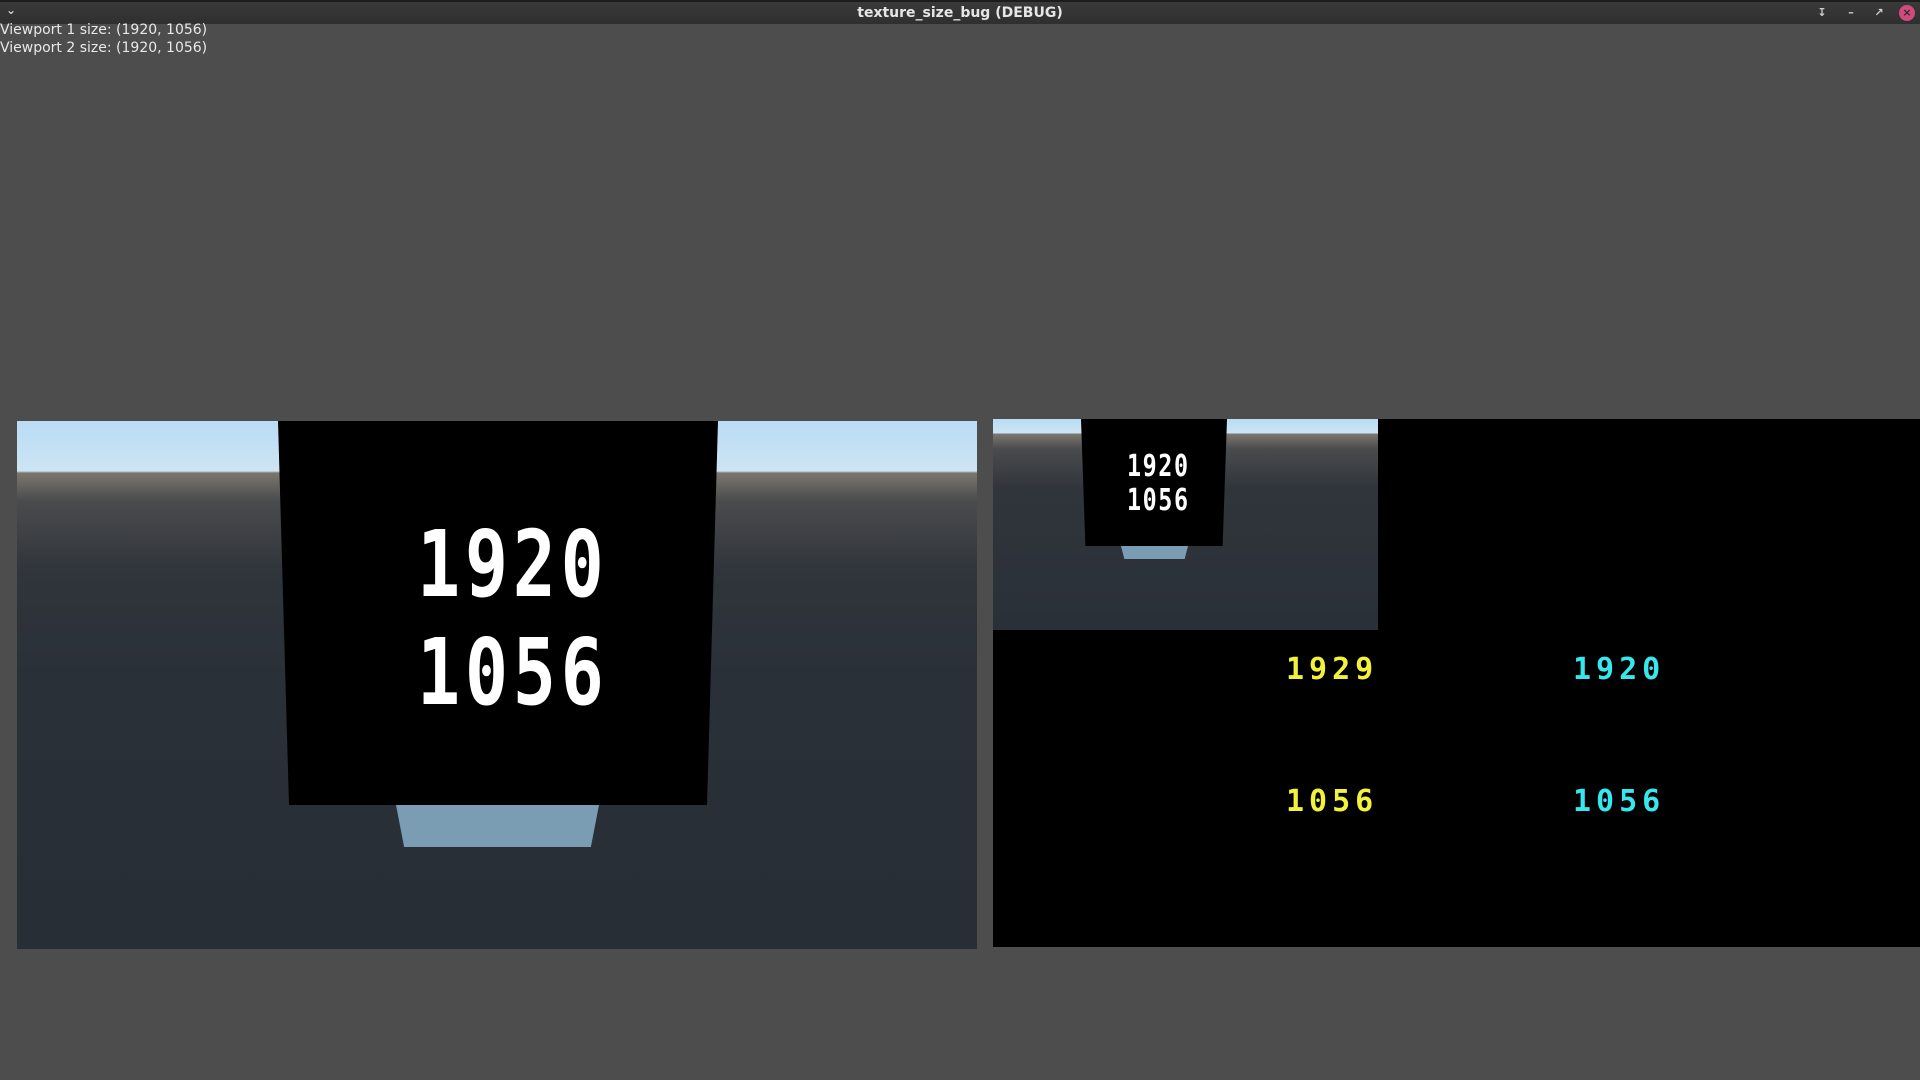 This screenshot has height=1080, width=1920. Describe the element at coordinates (513, 564) in the screenshot. I see `viewport1-width-text: 1920` at that location.